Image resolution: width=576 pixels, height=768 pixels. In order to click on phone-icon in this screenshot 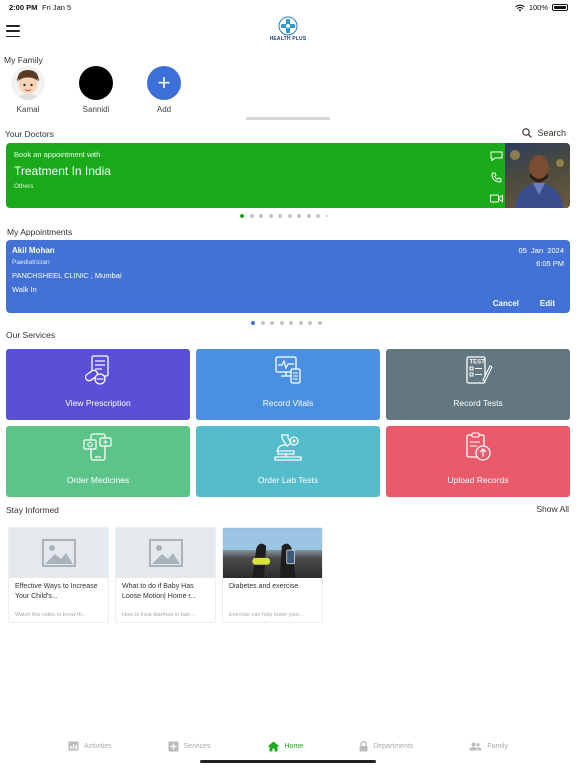, I will do `click(496, 177)`.